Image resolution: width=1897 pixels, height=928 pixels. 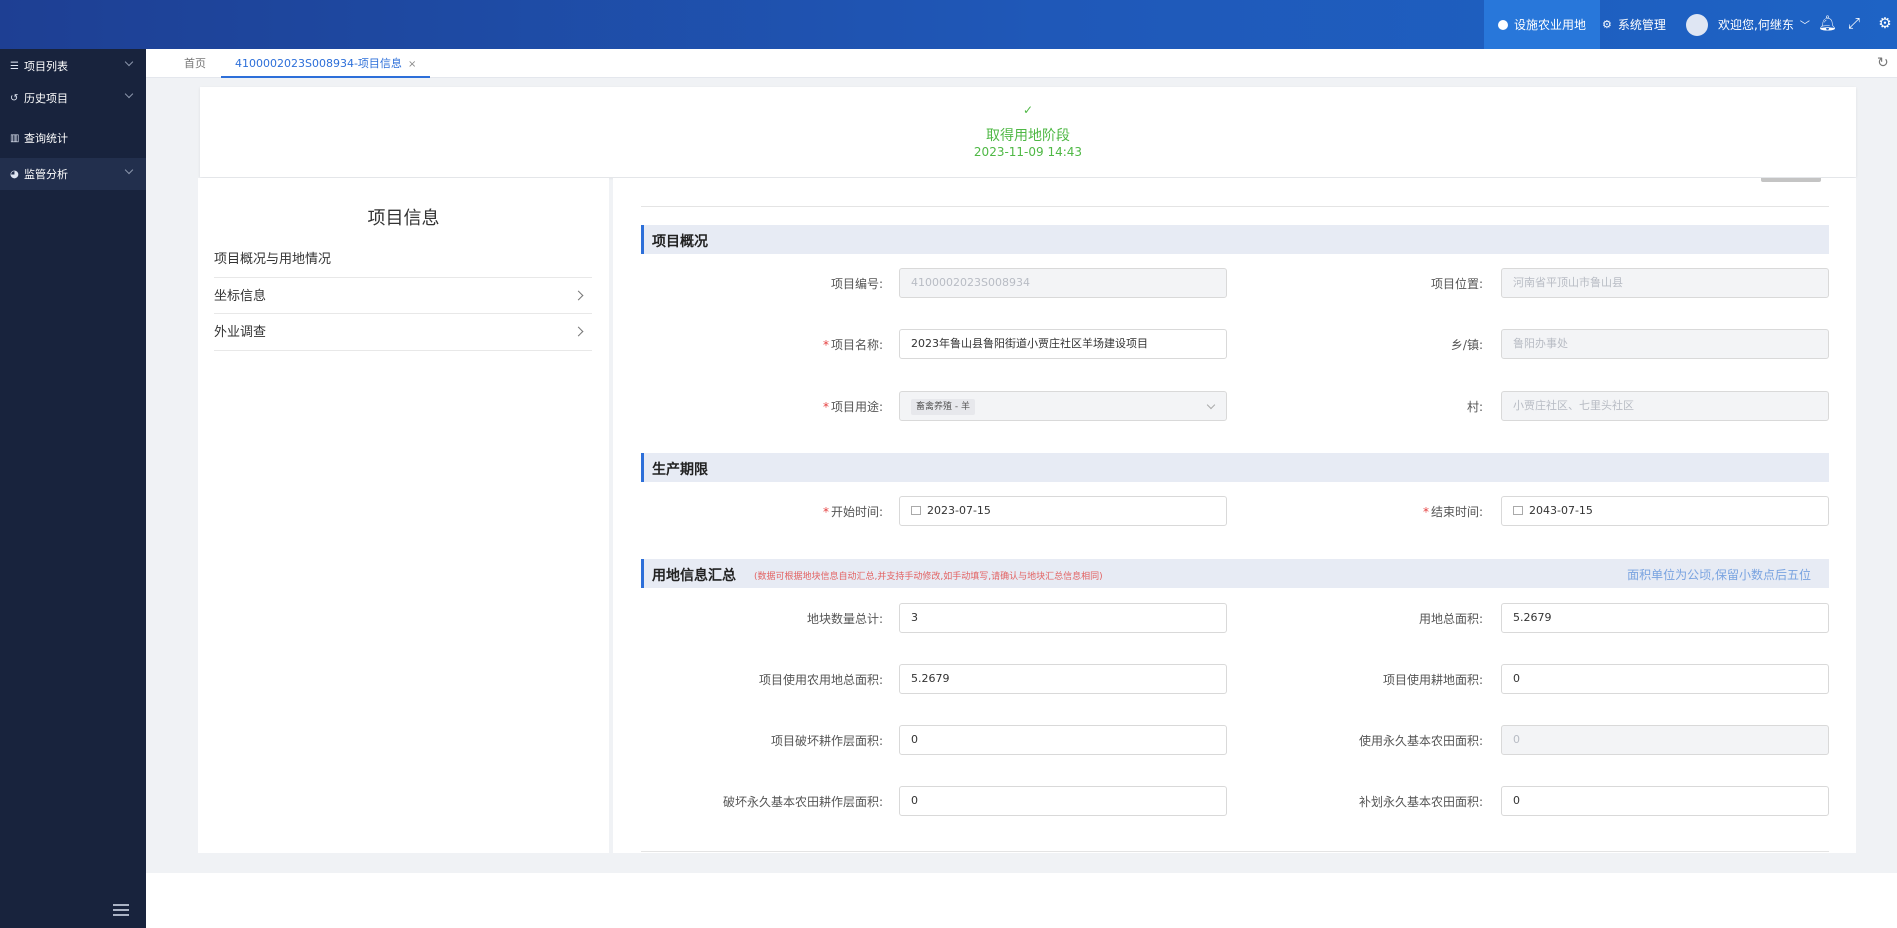 I want to click on sidebar-item-query-stats: ▥ 查询统计, so click(x=73, y=138).